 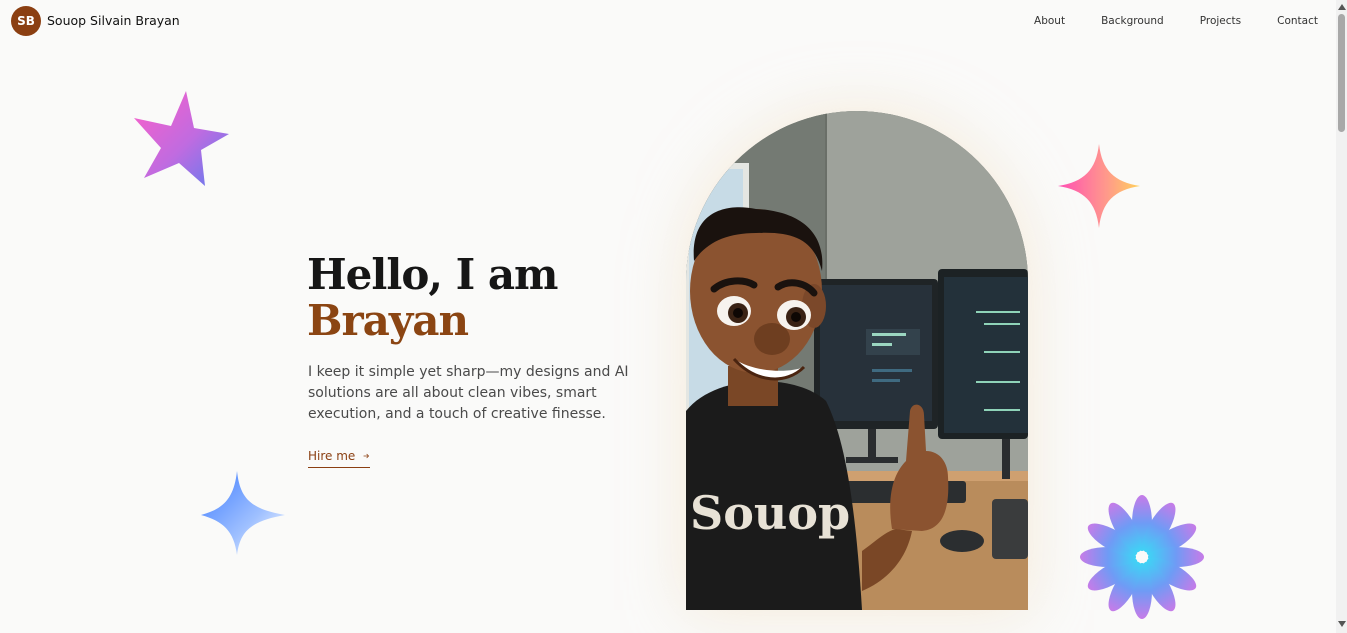 I want to click on main-nav: About Background Projects Contact, so click(x=1158, y=21).